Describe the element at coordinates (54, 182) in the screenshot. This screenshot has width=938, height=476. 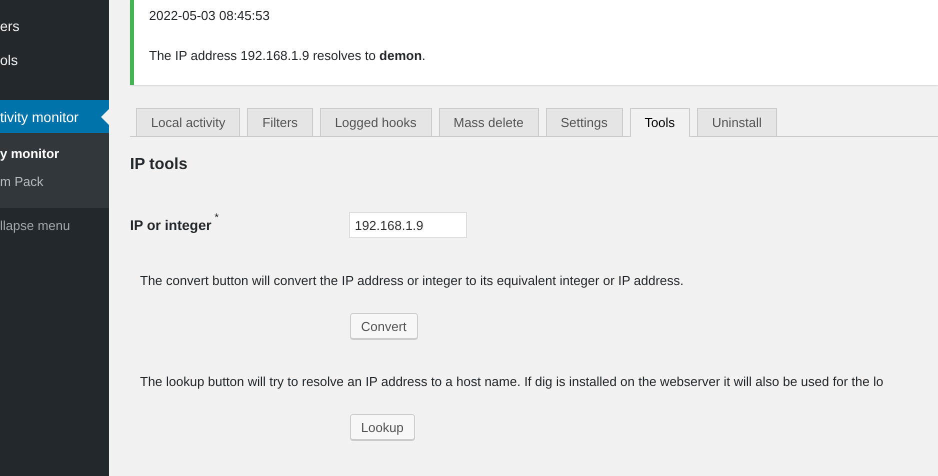
I see `submenu-item: m Pack` at that location.